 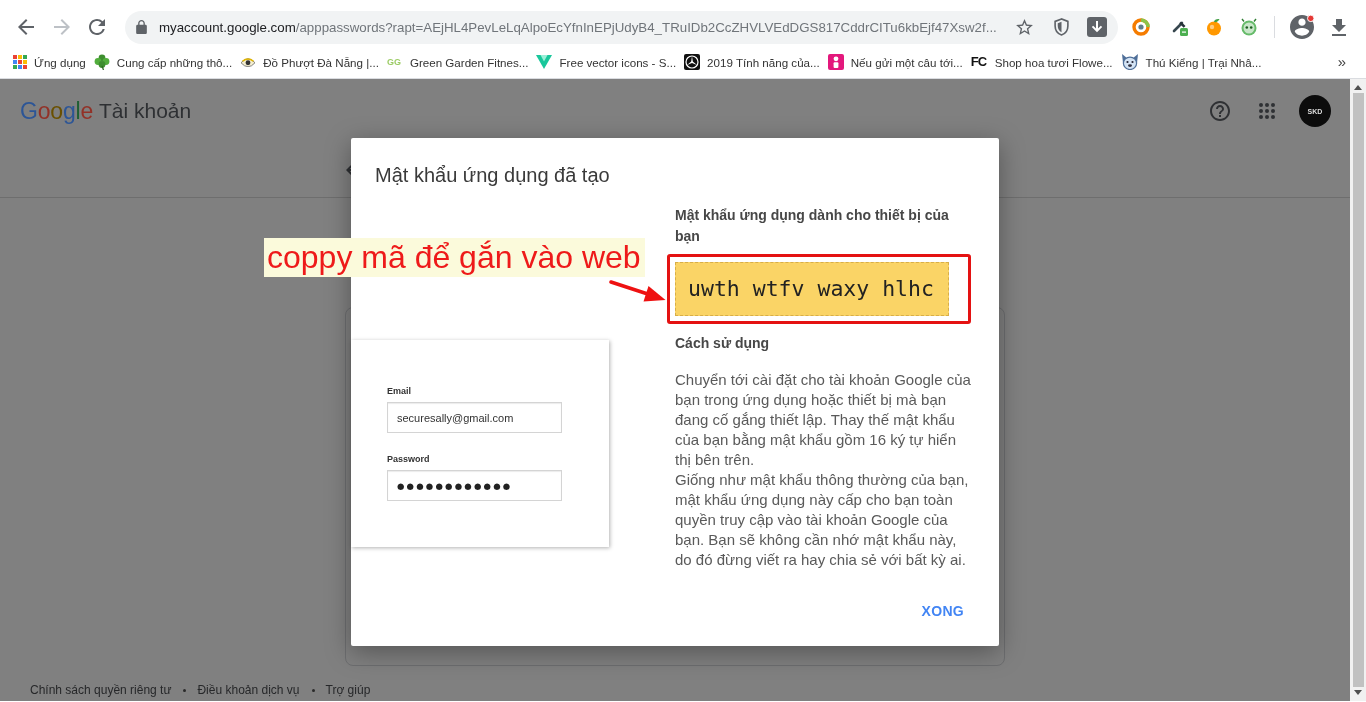 What do you see at coordinates (101, 690) in the screenshot?
I see `footer-link: Chính sách quyền riêng tư` at bounding box center [101, 690].